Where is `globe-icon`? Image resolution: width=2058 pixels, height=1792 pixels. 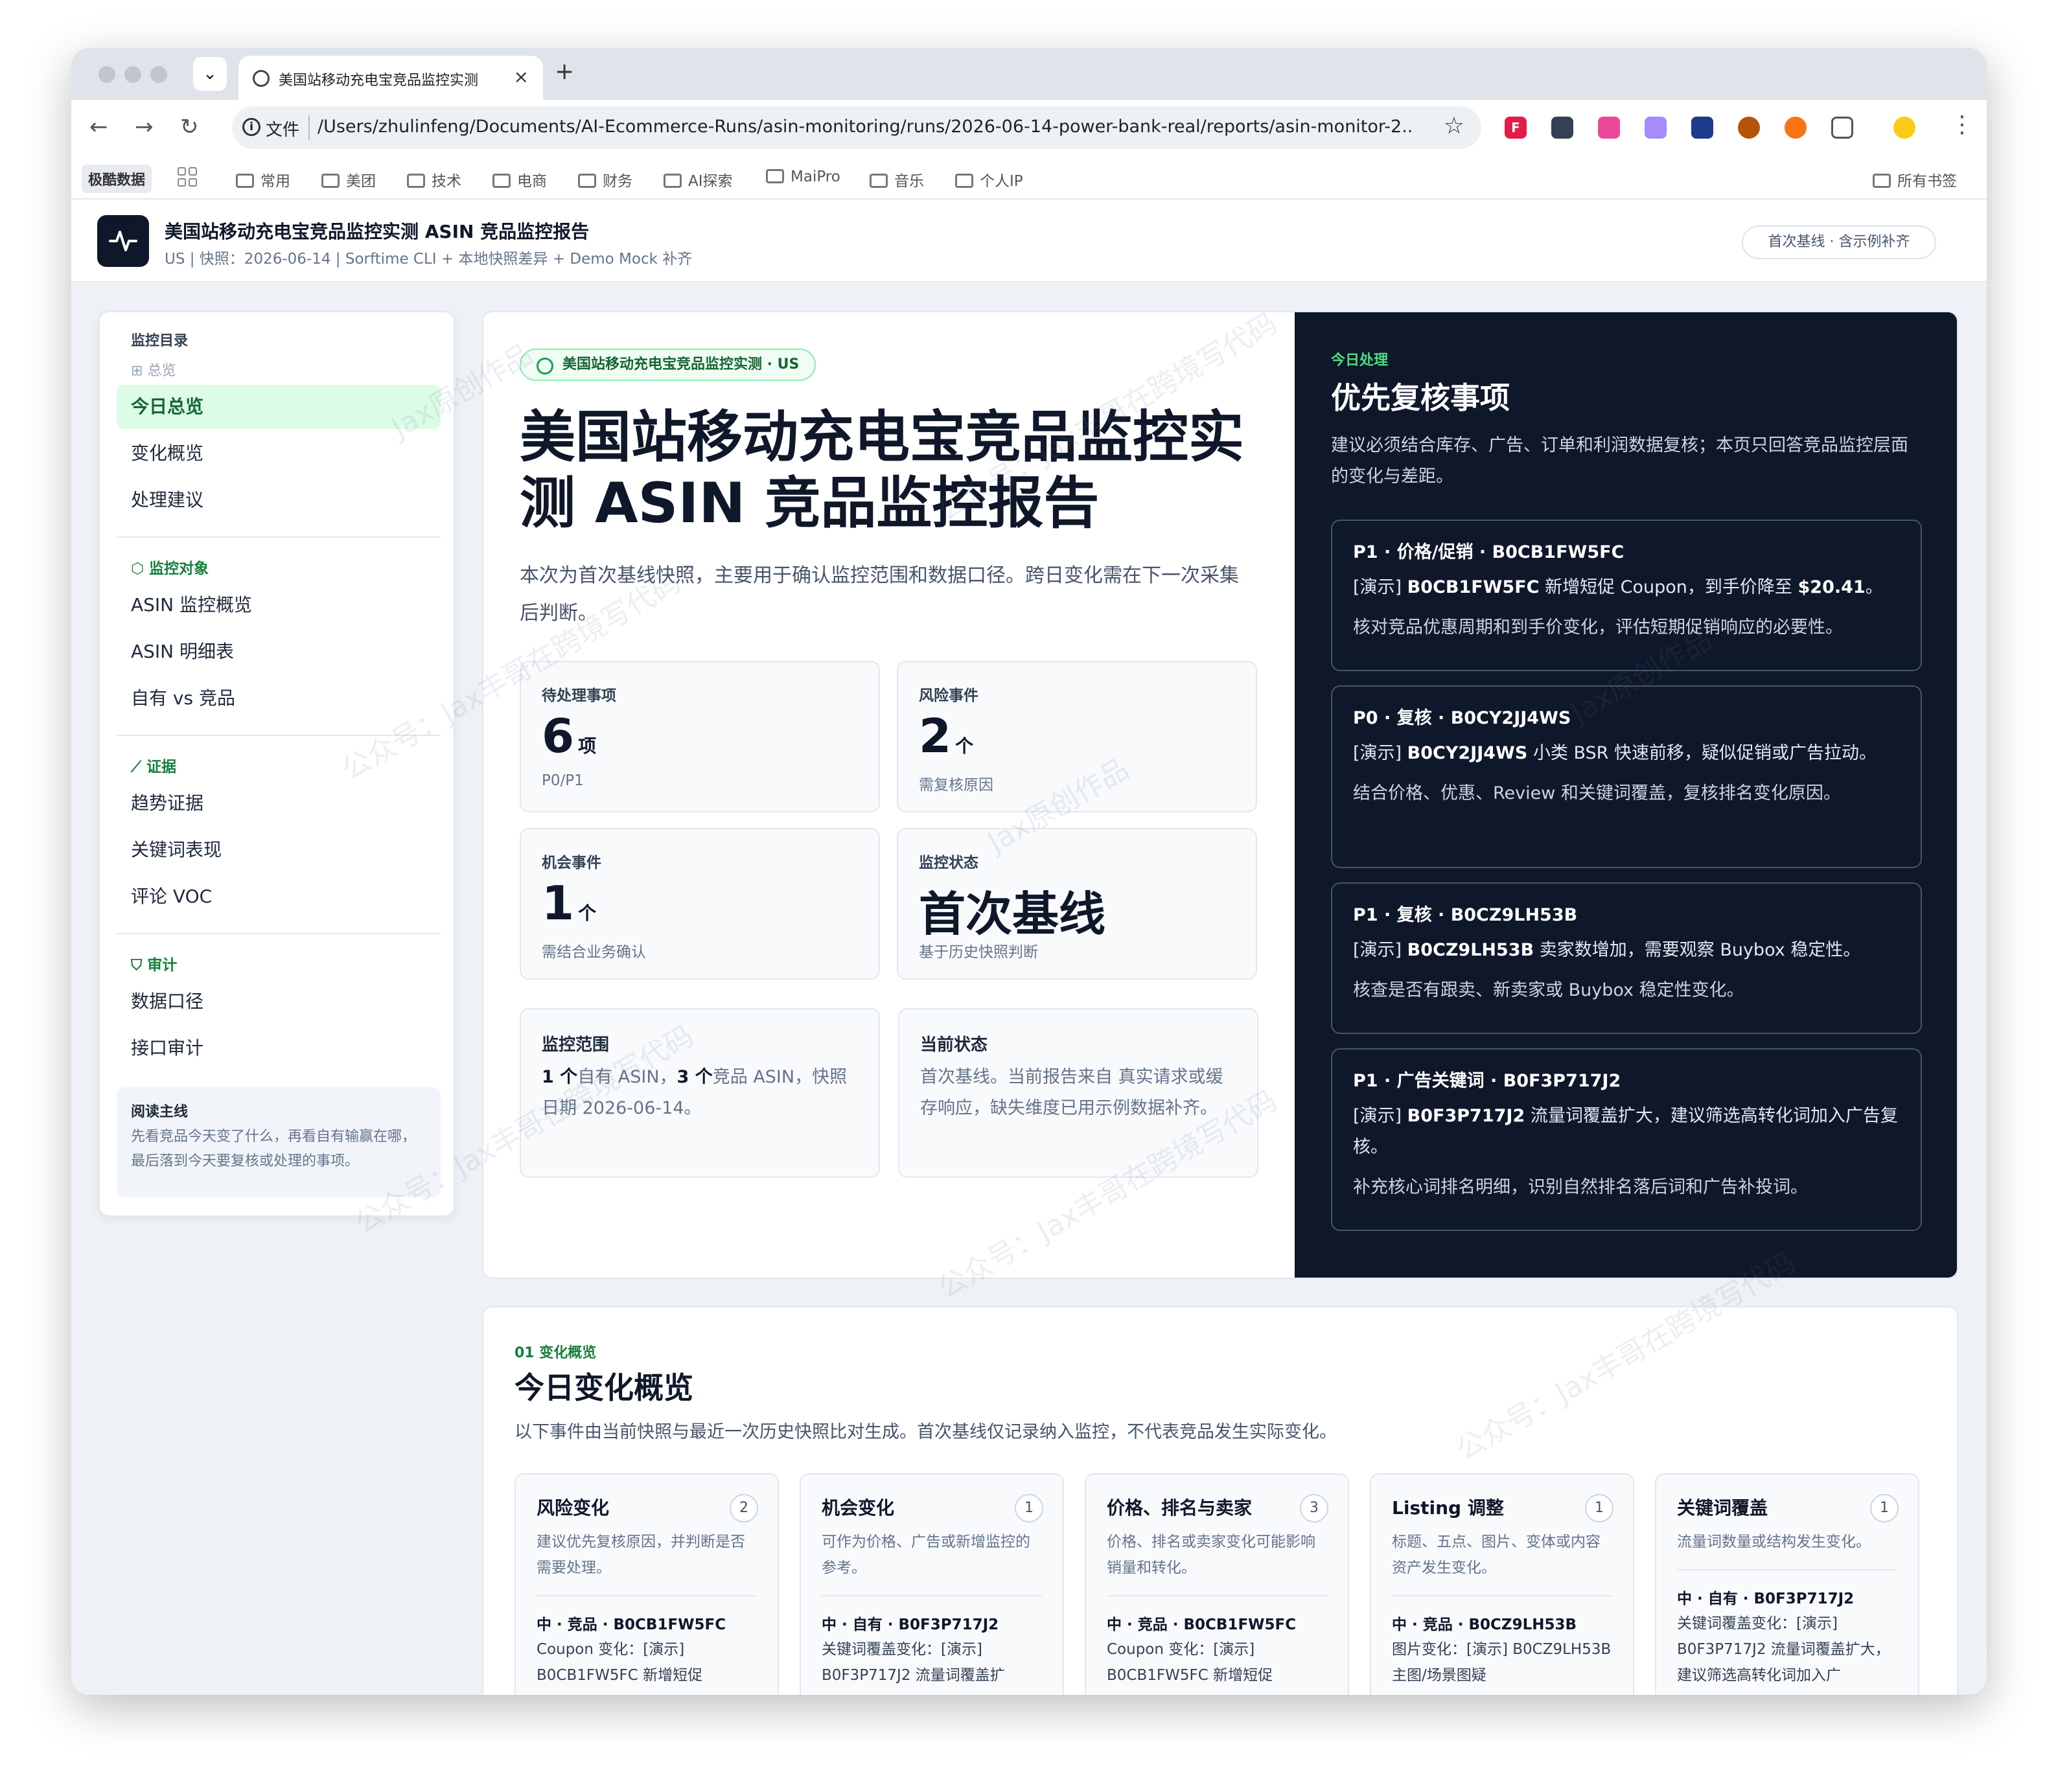
globe-icon is located at coordinates (261, 78).